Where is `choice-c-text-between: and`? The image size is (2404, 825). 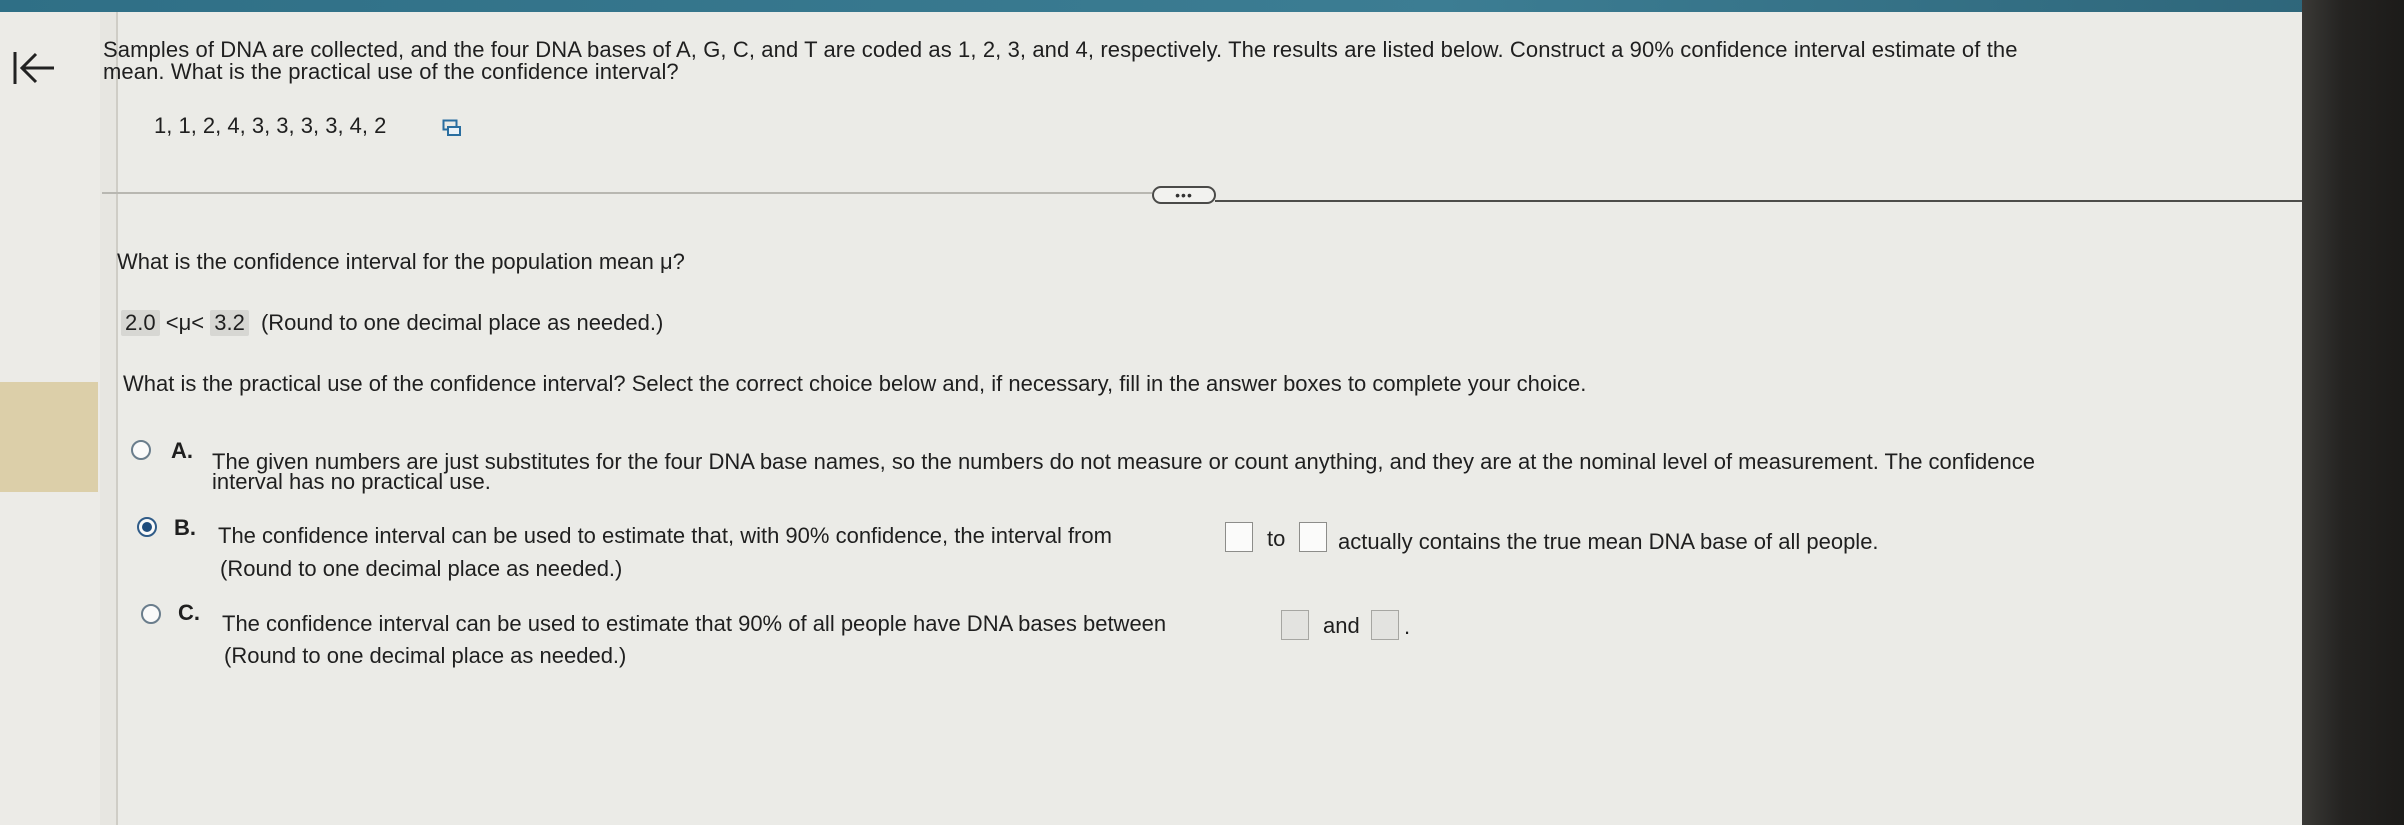 choice-c-text-between: and is located at coordinates (1341, 625).